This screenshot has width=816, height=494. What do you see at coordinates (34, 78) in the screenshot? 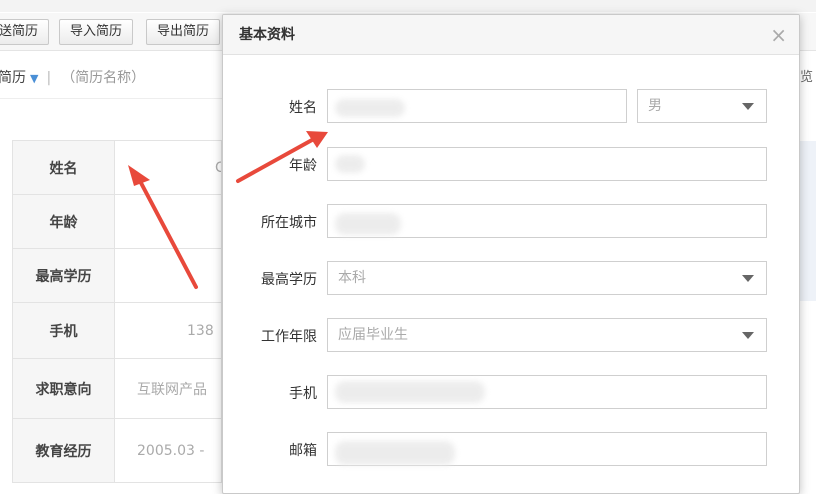
I see `chevron-down-icon: ▼` at bounding box center [34, 78].